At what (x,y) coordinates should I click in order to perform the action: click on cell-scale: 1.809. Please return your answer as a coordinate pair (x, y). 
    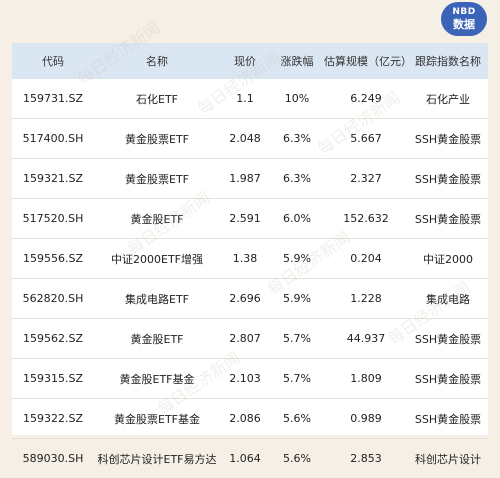
    Looking at the image, I should click on (366, 379).